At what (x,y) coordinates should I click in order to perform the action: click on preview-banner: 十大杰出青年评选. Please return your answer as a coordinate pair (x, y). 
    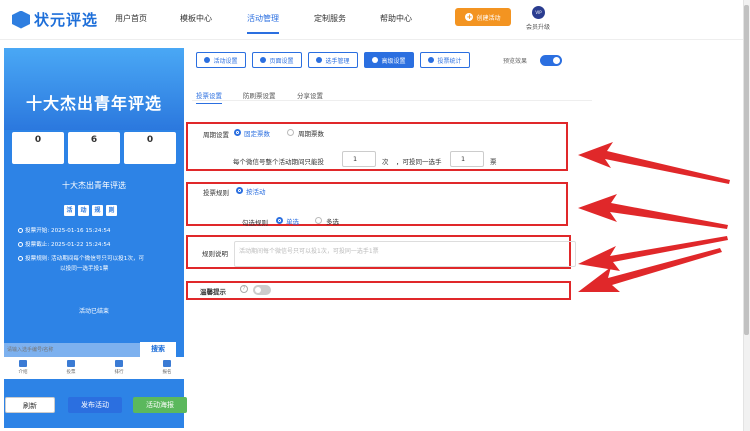
    Looking at the image, I should click on (94, 89).